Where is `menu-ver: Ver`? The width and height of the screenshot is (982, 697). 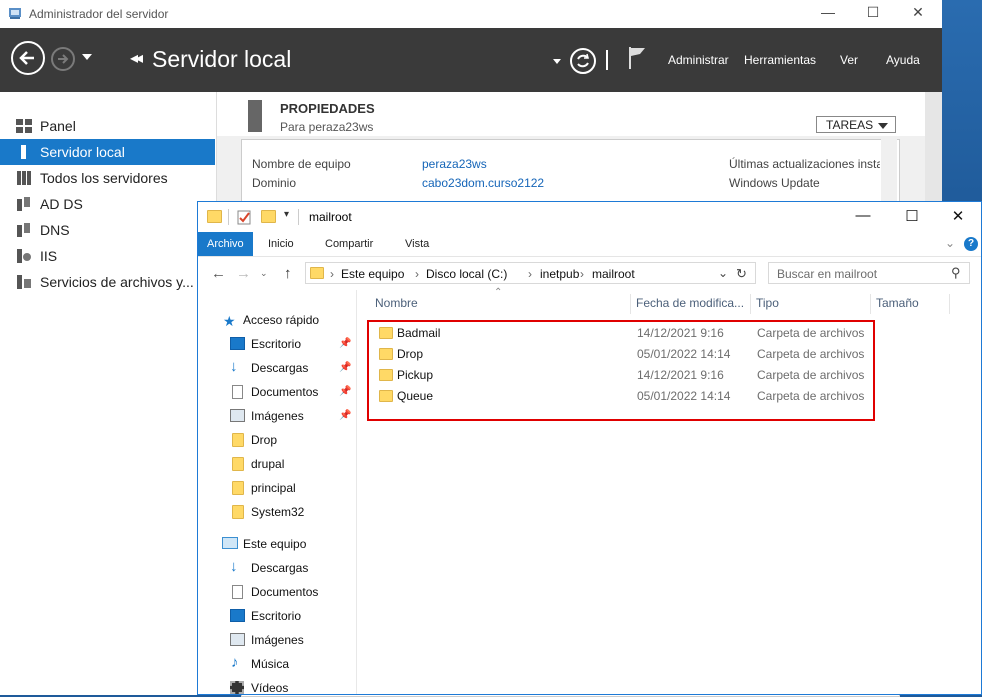
menu-ver: Ver is located at coordinates (849, 60).